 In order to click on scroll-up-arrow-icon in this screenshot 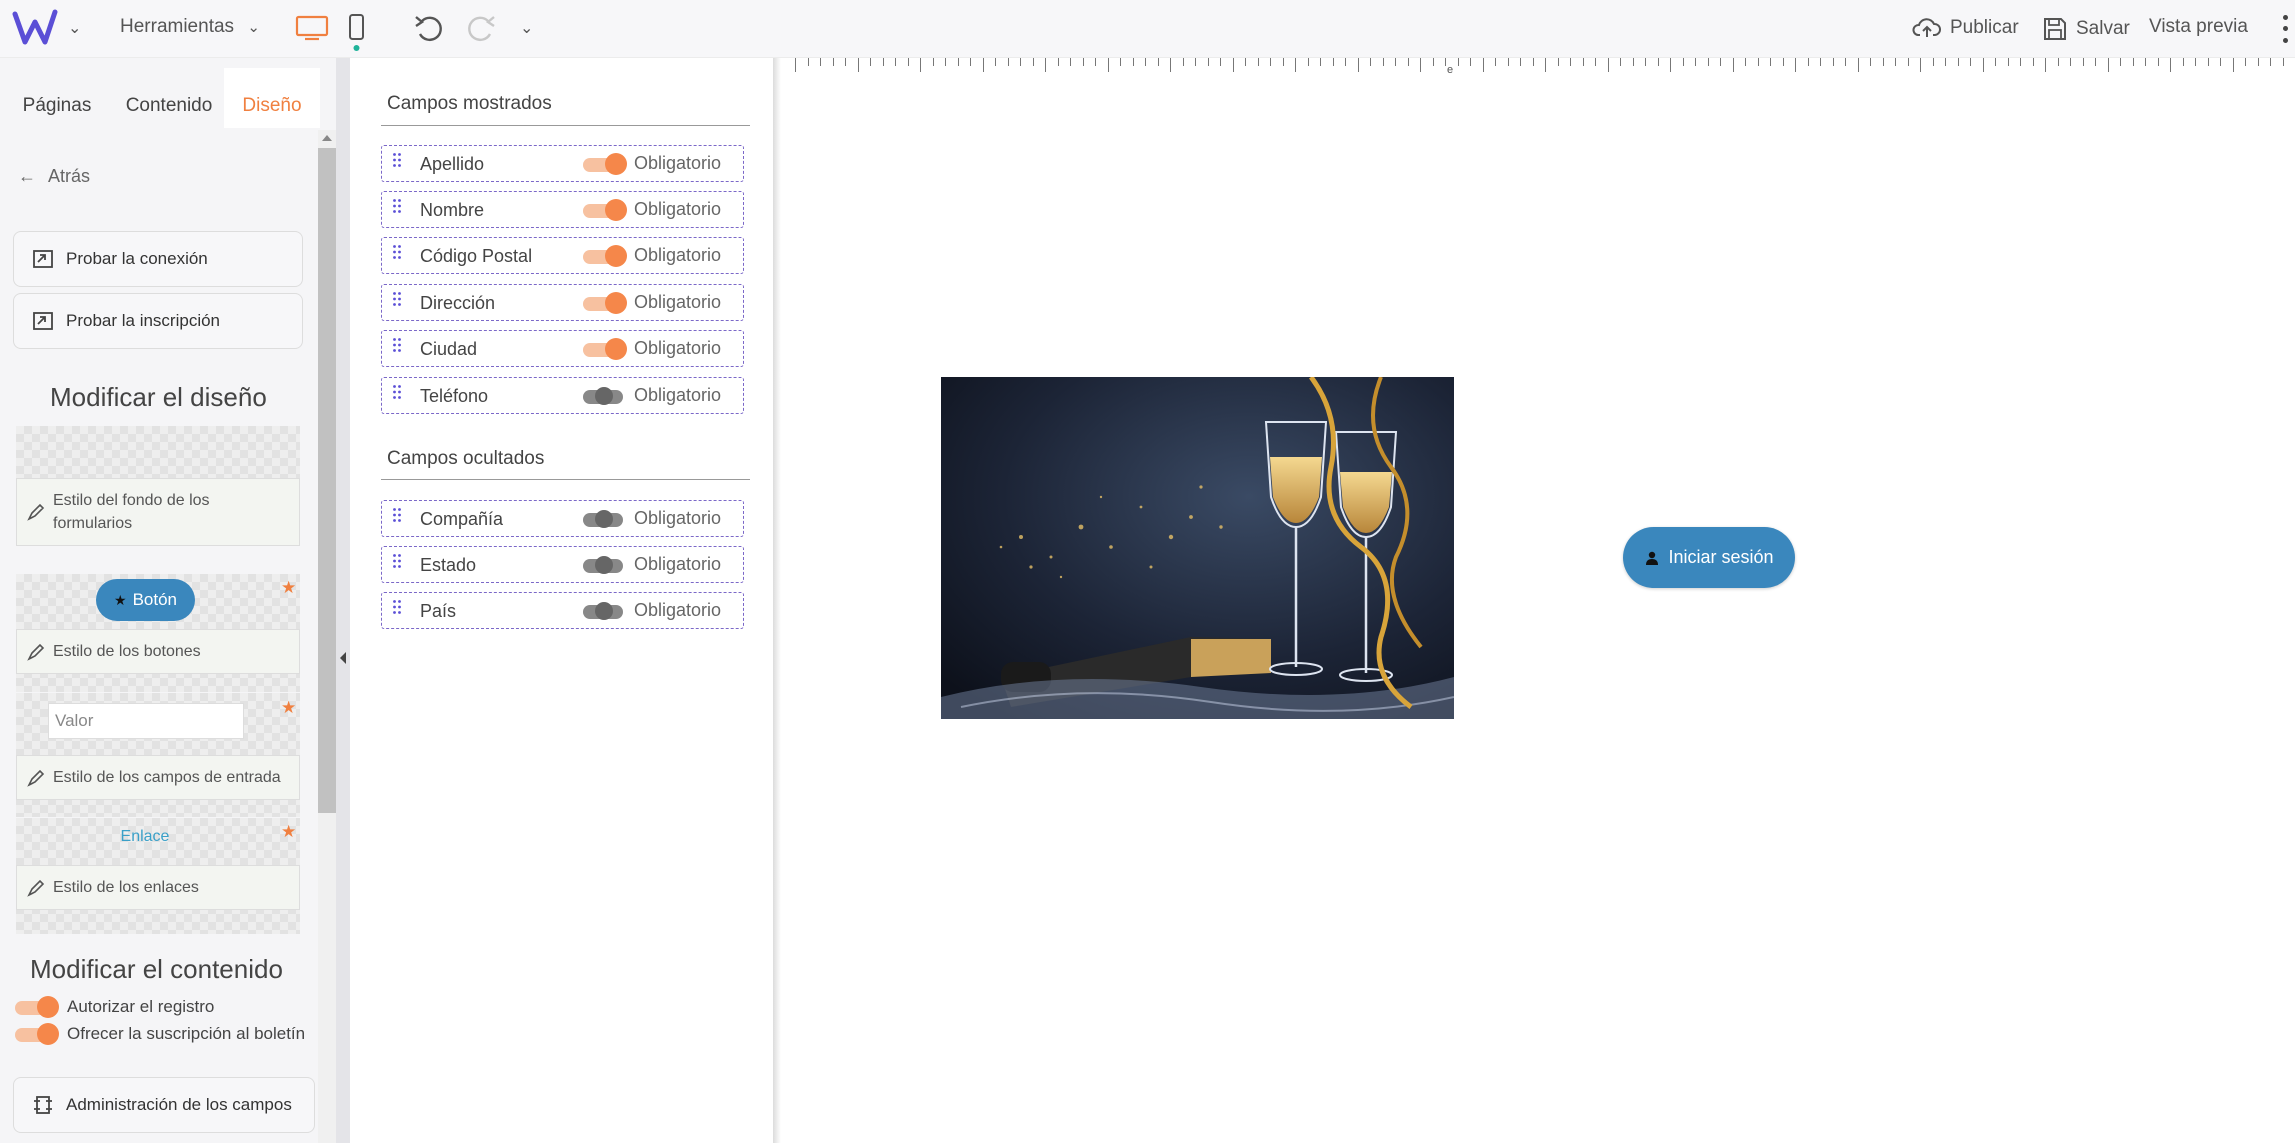, I will do `click(327, 138)`.